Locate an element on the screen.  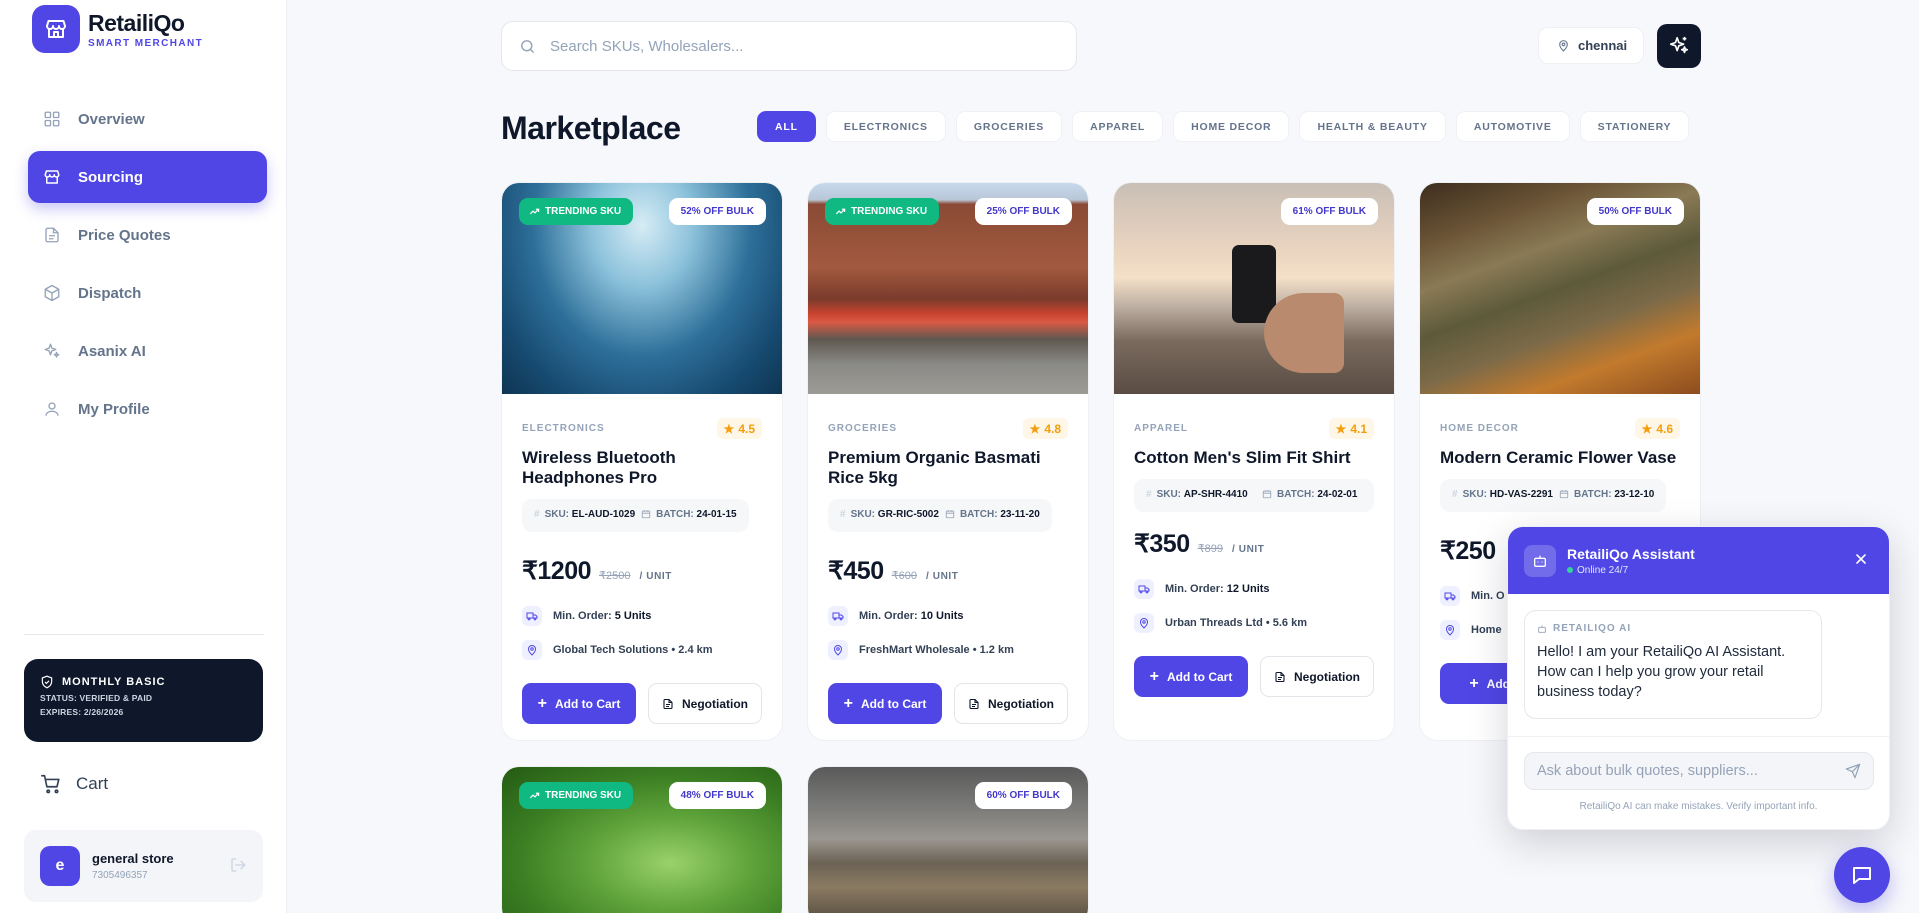
sku-batch-info: # SKU: AP-SHR-4410 BATCH: 24-02-01 is located at coordinates (1254, 495).